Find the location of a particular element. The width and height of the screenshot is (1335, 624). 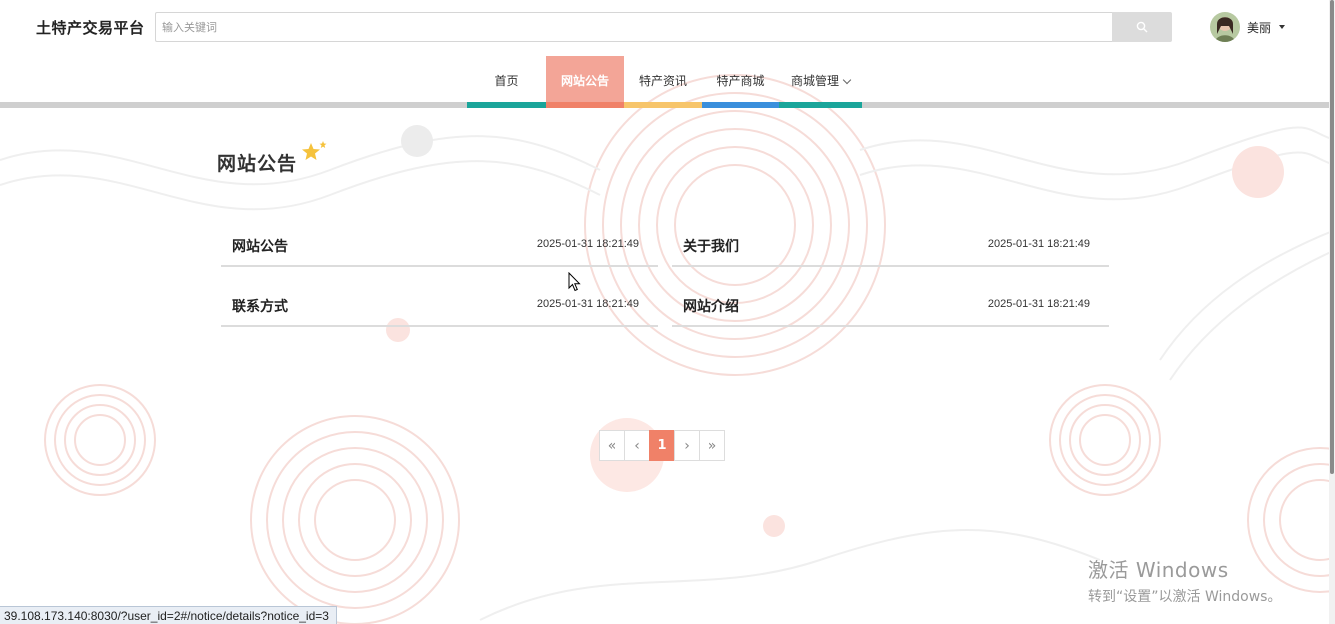

nav-item-mall-manage: 商城管理 is located at coordinates (820, 82).